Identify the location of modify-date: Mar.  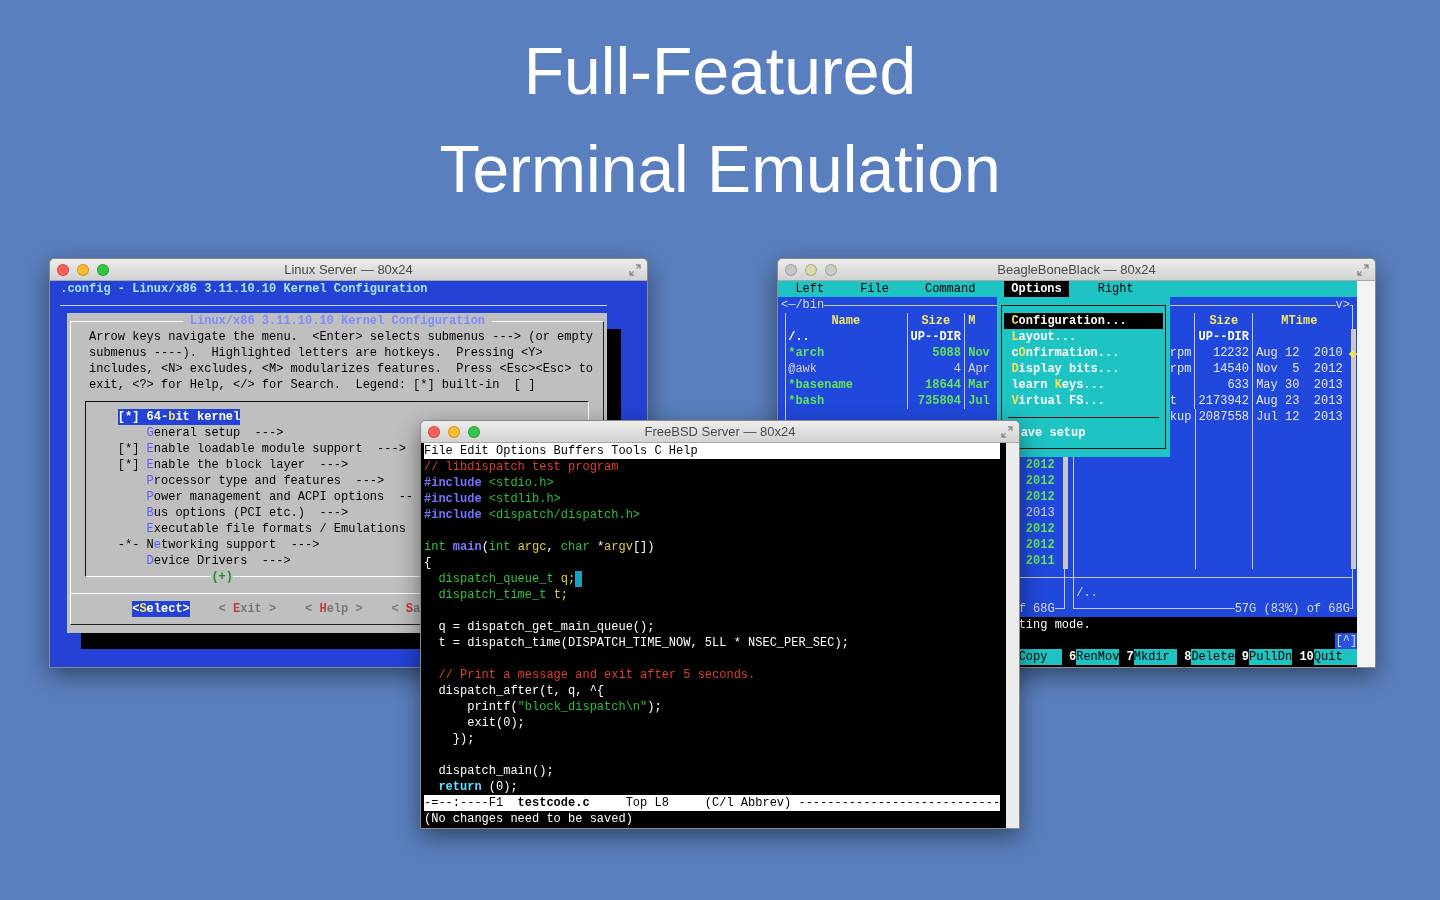
(979, 385).